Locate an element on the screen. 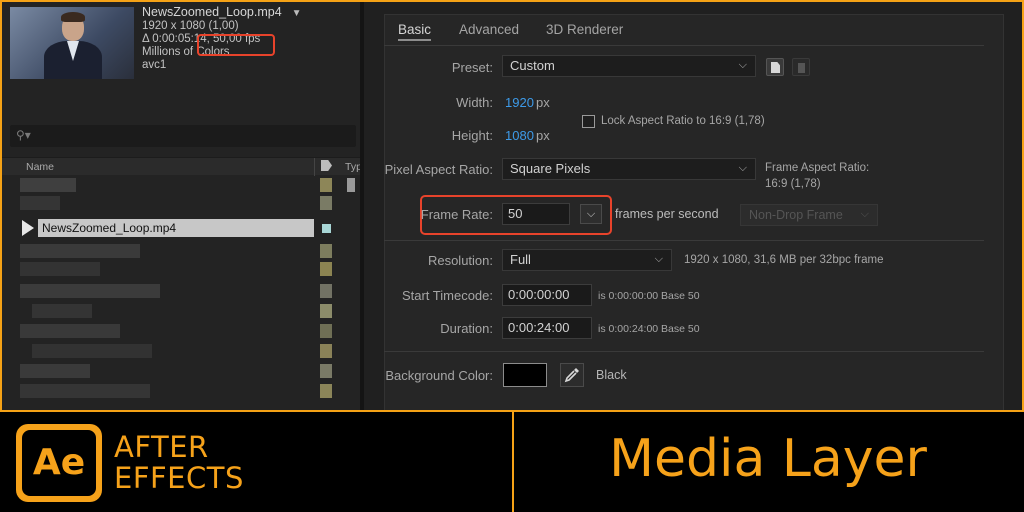 The width and height of the screenshot is (1024, 512). start-timecode-info: is 0:00:00:00 Base 50 is located at coordinates (649, 296).